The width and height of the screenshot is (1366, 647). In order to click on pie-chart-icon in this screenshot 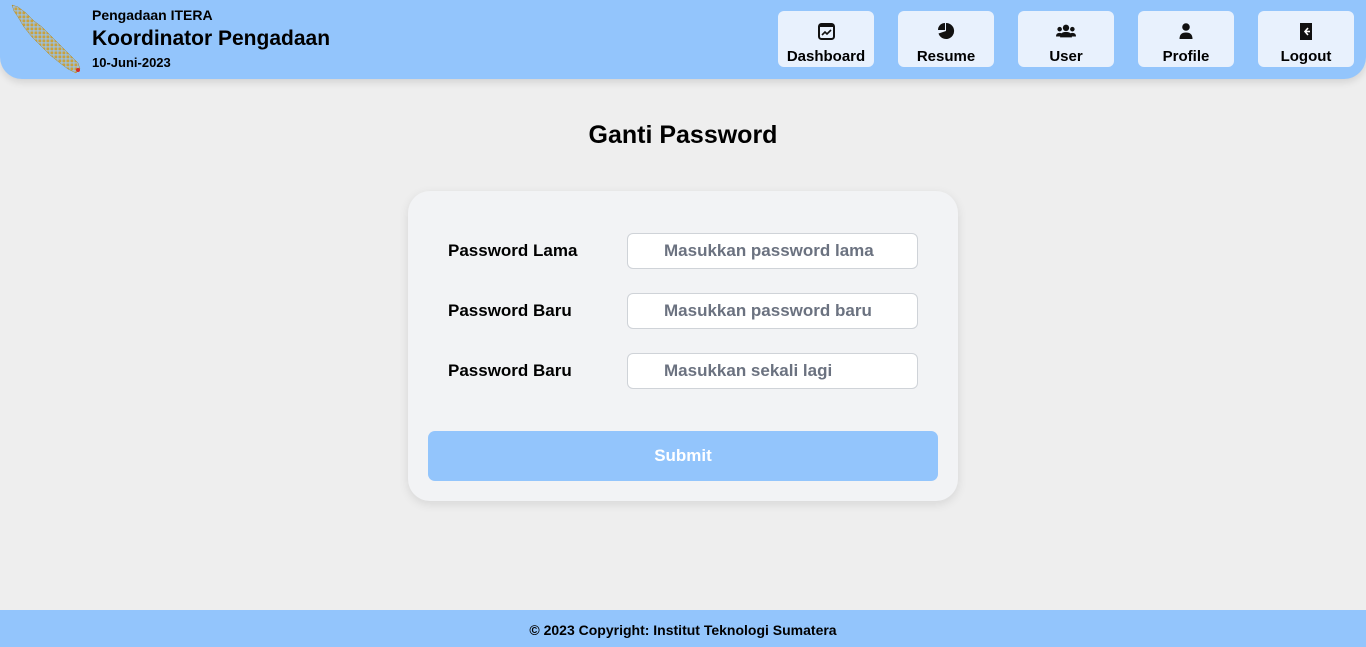, I will do `click(946, 31)`.